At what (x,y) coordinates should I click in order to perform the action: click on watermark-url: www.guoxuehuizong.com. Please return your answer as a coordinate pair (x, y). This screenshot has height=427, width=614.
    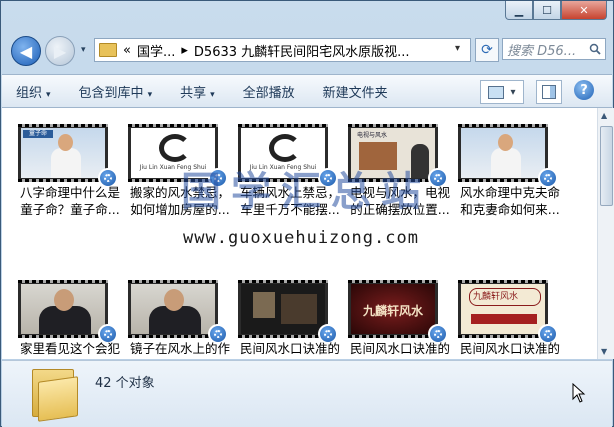
    Looking at the image, I should click on (301, 238).